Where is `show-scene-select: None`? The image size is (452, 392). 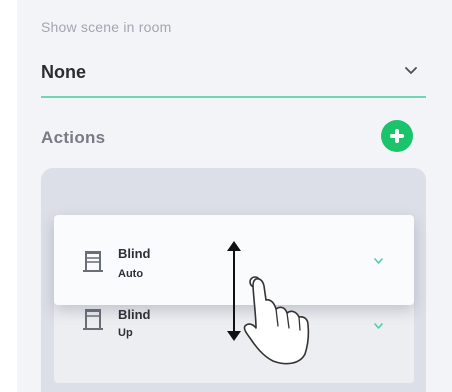
show-scene-select: None is located at coordinates (233, 78).